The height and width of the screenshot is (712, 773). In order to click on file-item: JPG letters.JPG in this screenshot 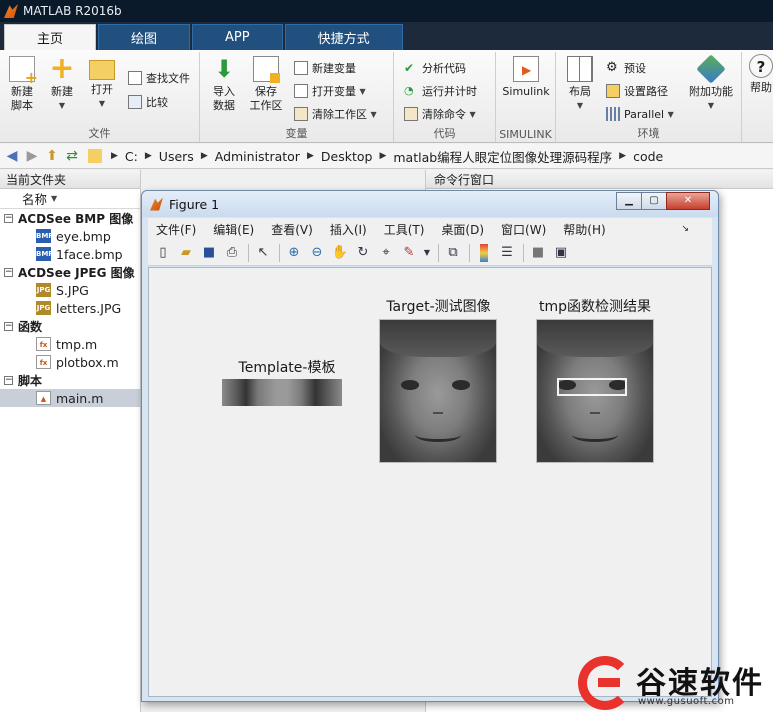, I will do `click(70, 308)`.